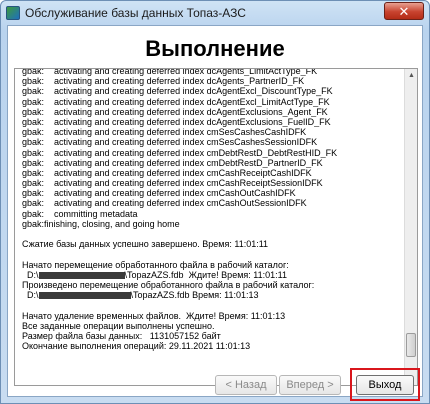 The width and height of the screenshot is (430, 404). I want to click on close-icon: ✕, so click(404, 11).